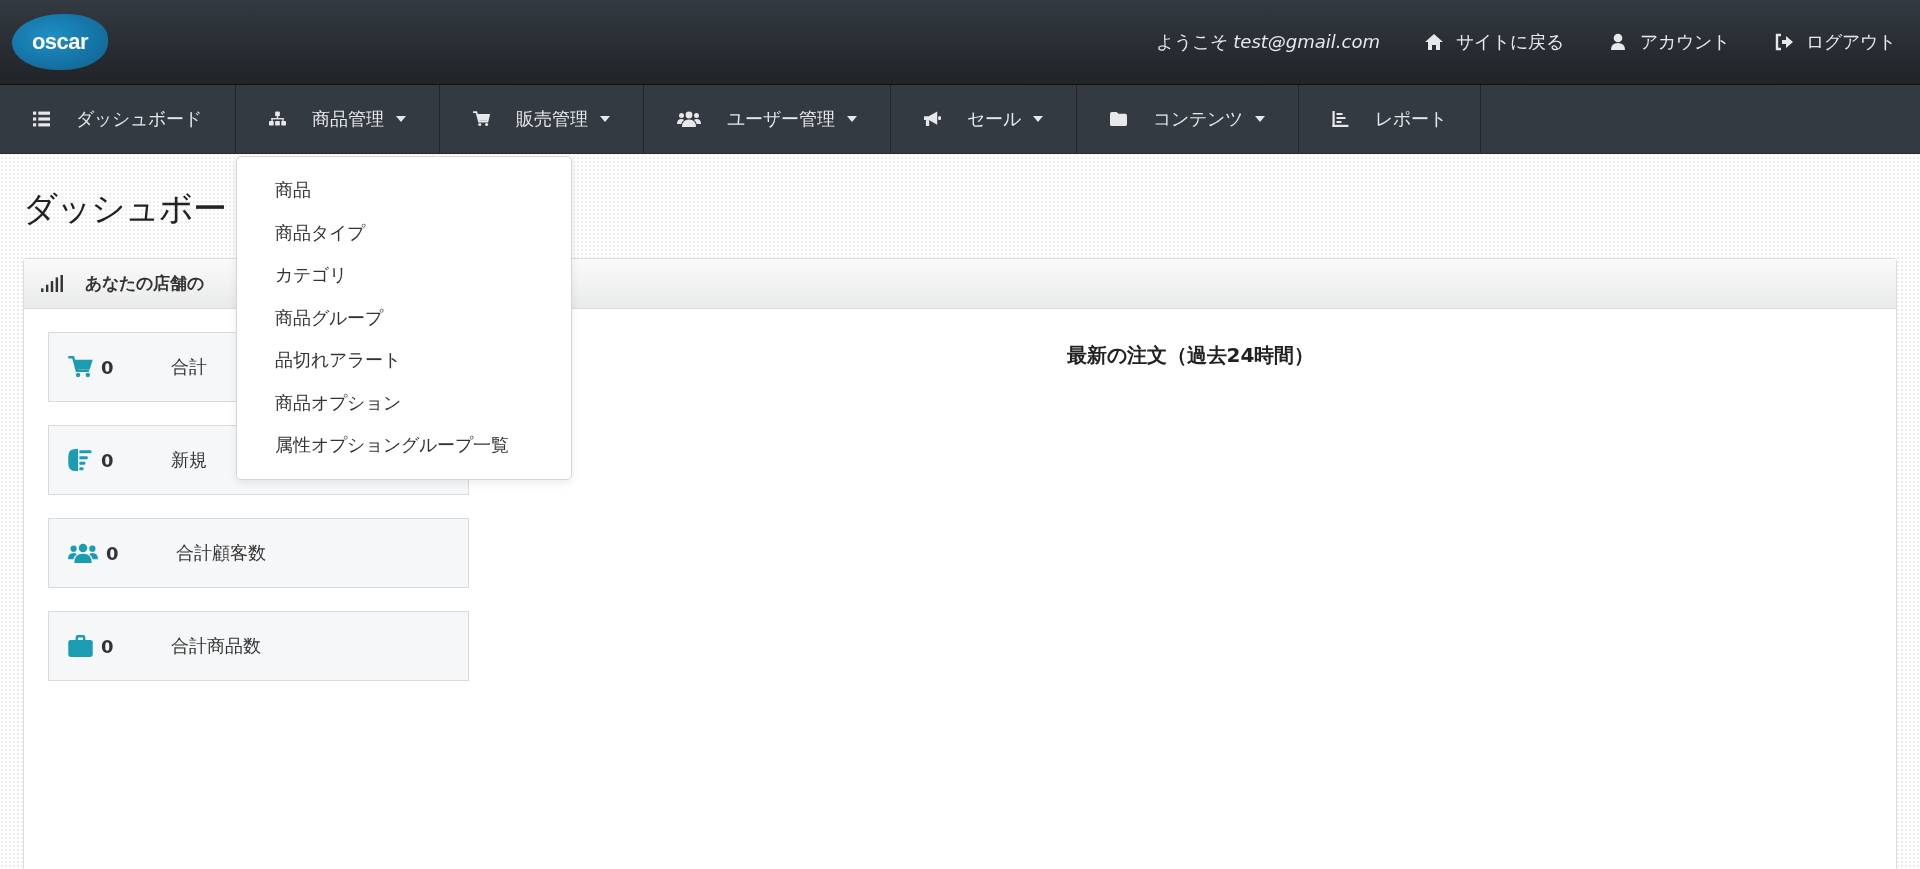 This screenshot has height=869, width=1920. I want to click on menu-item: 属性オプショングループ一覧, so click(404, 445).